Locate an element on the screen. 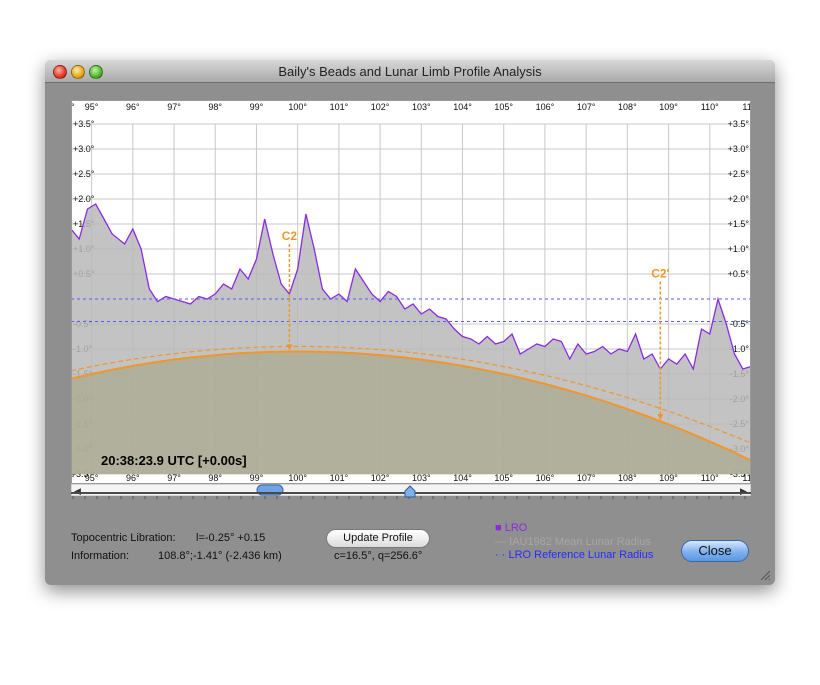 This screenshot has height=685, width=820. x-tick-label-top: 107° is located at coordinates (586, 107).